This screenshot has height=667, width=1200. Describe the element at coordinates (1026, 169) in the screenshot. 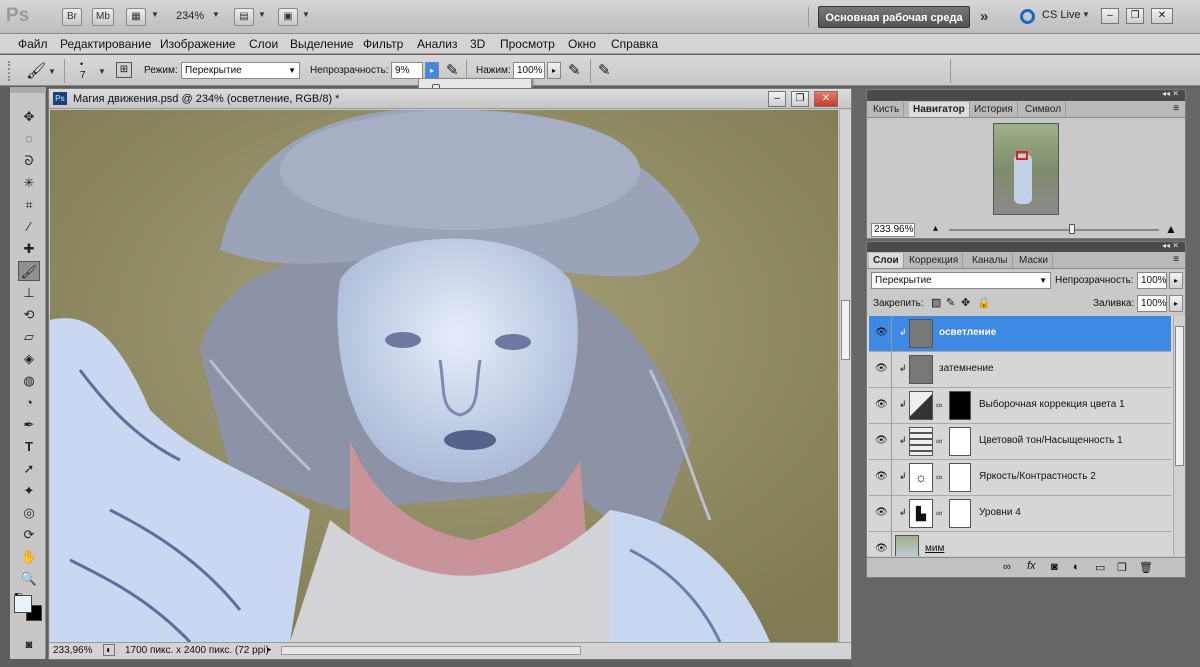

I see `navigator-thumbnail` at that location.